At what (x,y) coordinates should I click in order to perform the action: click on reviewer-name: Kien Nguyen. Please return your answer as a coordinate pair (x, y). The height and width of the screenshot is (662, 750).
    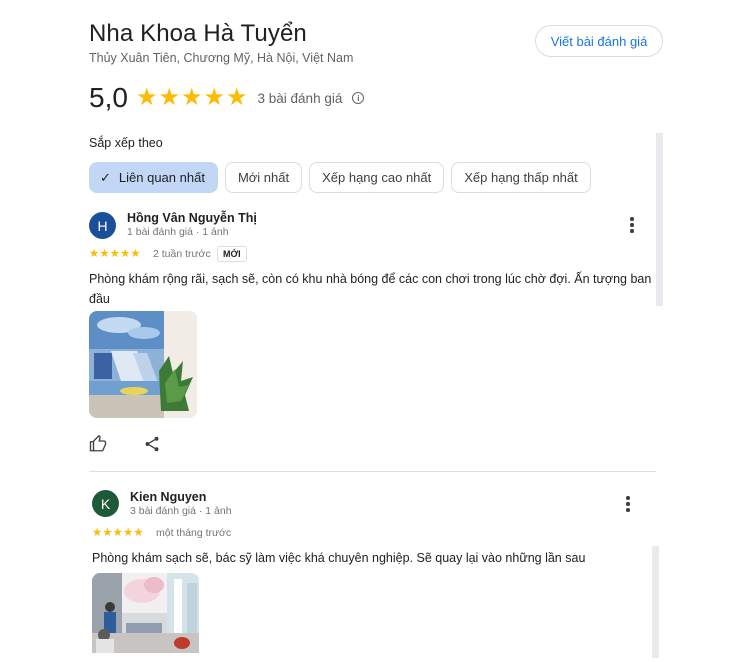
    Looking at the image, I should click on (168, 497).